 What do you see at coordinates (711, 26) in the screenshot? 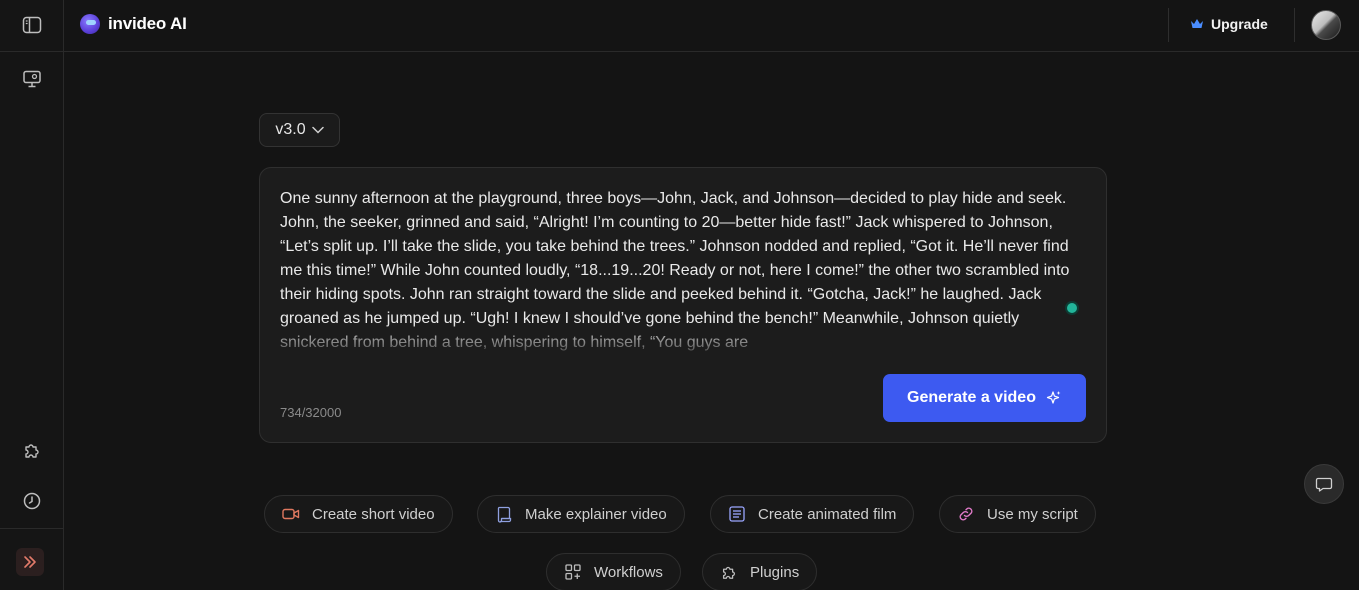
I see `top-bar: invideo AI Upgrade` at bounding box center [711, 26].